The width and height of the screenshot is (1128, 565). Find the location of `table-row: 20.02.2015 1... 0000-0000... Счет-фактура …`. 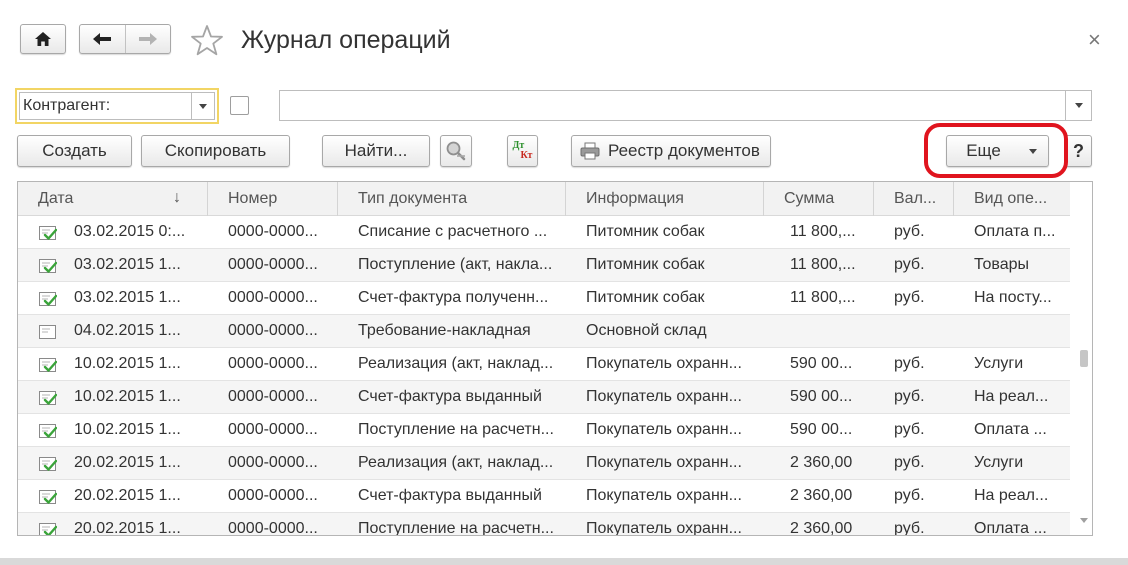

table-row: 20.02.2015 1... 0000-0000... Счет-фактура … is located at coordinates (544, 496).